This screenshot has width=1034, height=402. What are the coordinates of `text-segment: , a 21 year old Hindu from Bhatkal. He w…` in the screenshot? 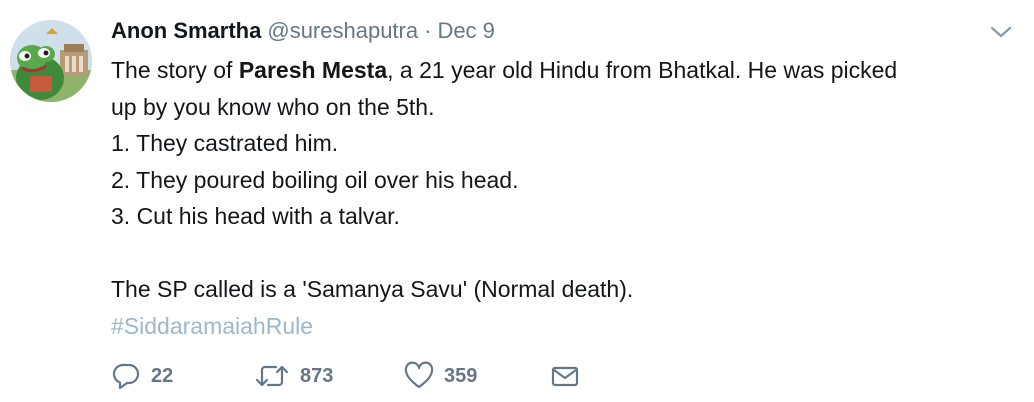 It's located at (642, 70).